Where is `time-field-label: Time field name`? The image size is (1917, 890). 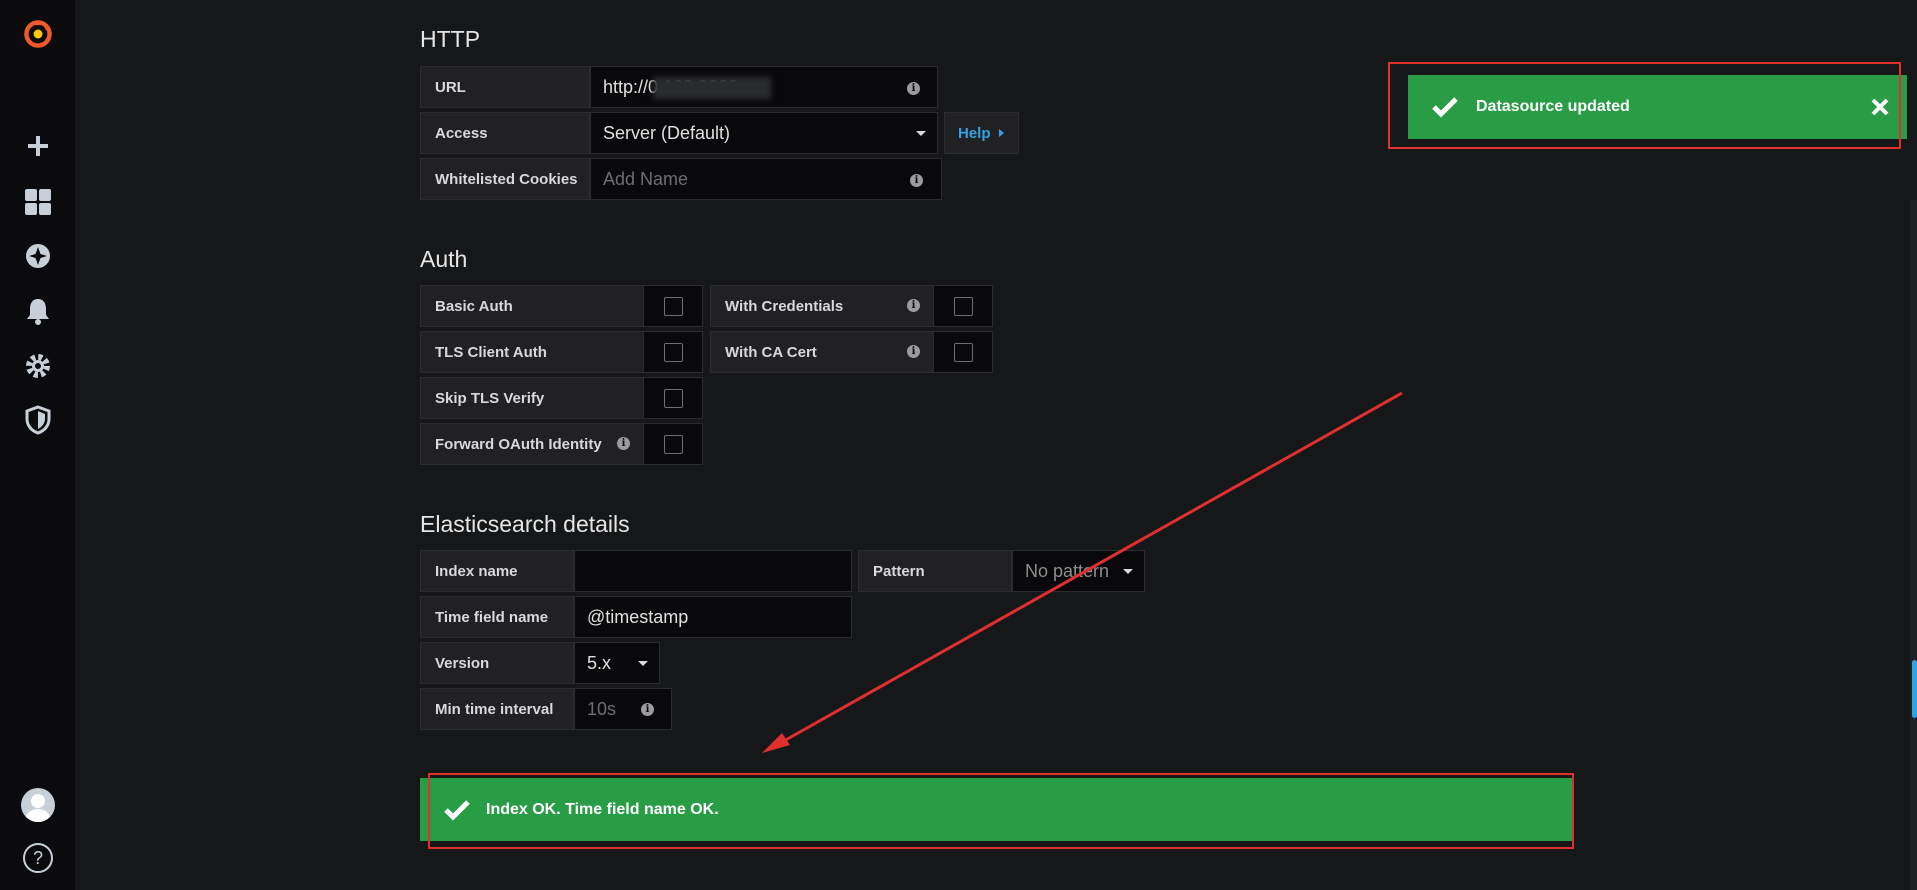 time-field-label: Time field name is located at coordinates (497, 617).